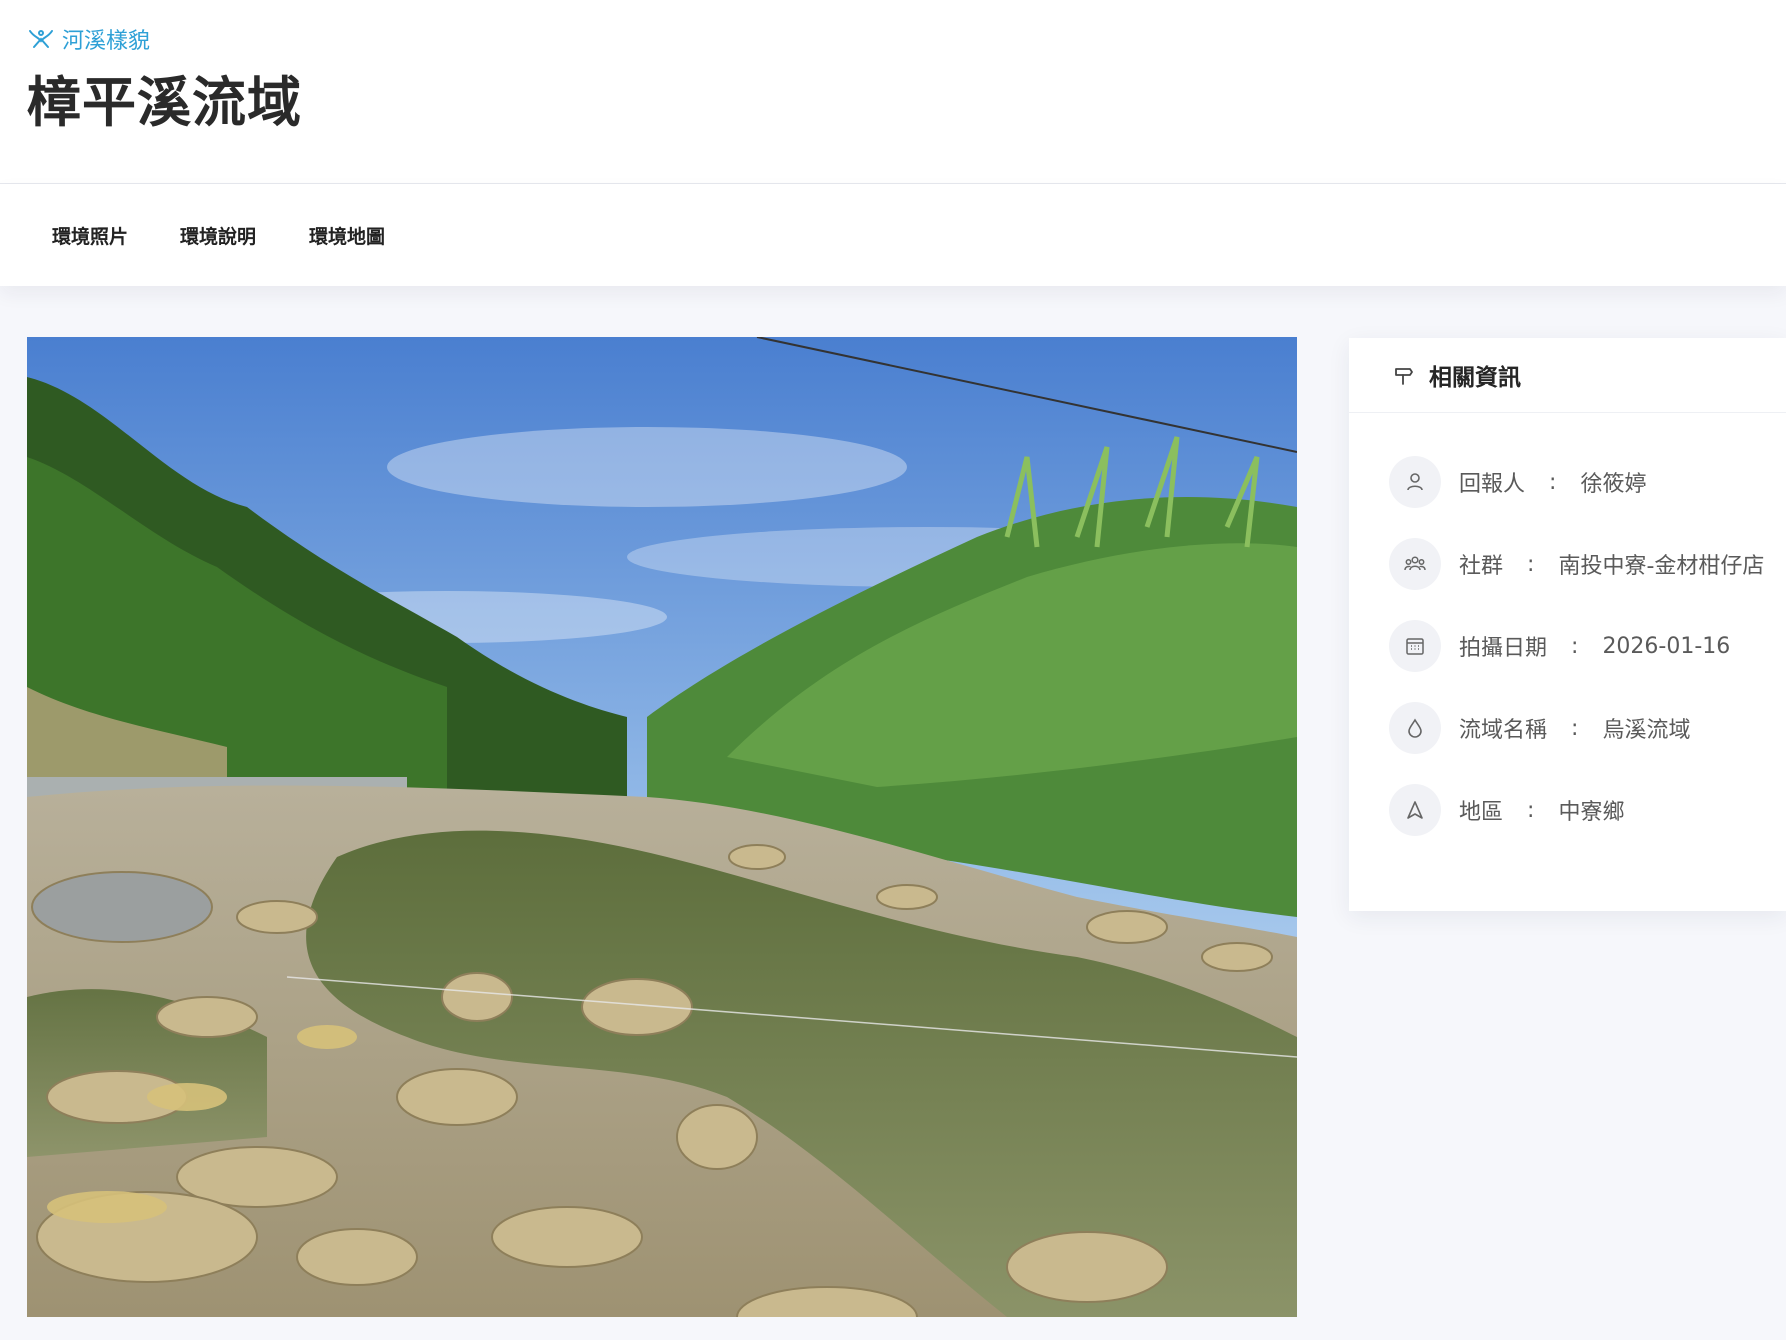 The height and width of the screenshot is (1340, 1786). What do you see at coordinates (1567, 728) in the screenshot?
I see `info-item-watershed: 流域名稱 : 烏溪流域` at bounding box center [1567, 728].